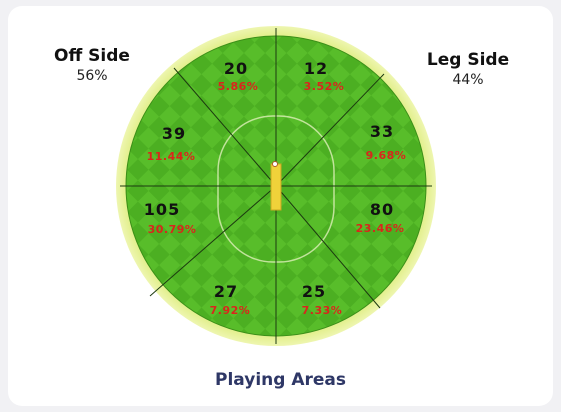  What do you see at coordinates (322, 310) in the screenshot?
I see `zone-percent: 7.33%` at bounding box center [322, 310].